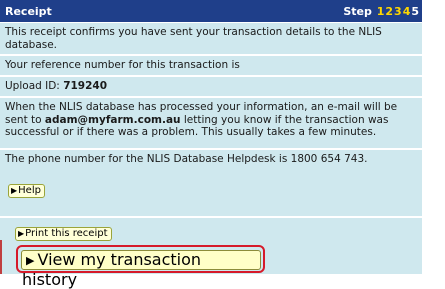 Image resolution: width=445 pixels, height=289 pixels. What do you see at coordinates (415, 11) in the screenshot?
I see `step-5-current: 5` at bounding box center [415, 11].